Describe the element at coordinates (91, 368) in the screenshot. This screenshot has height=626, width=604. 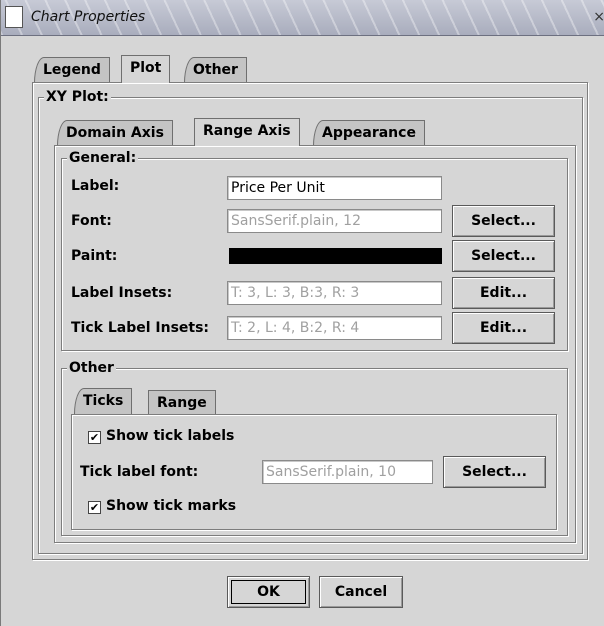
I see `other-legend: Other` at that location.